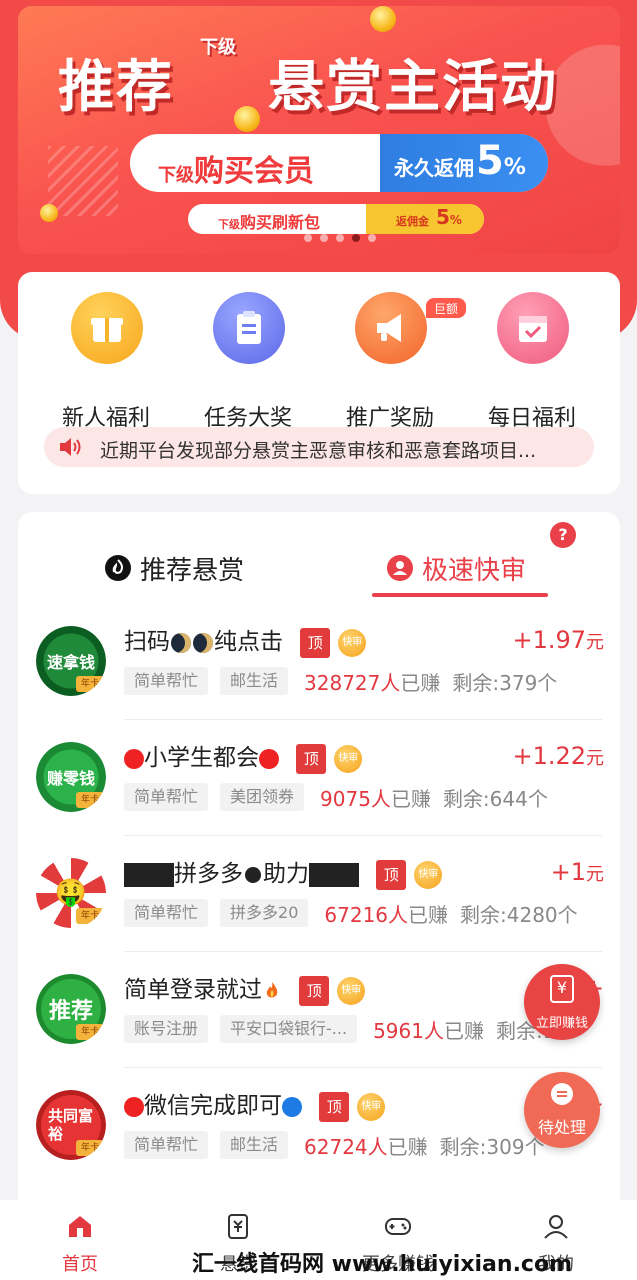  I want to click on gamepad-icon, so click(398, 1226).